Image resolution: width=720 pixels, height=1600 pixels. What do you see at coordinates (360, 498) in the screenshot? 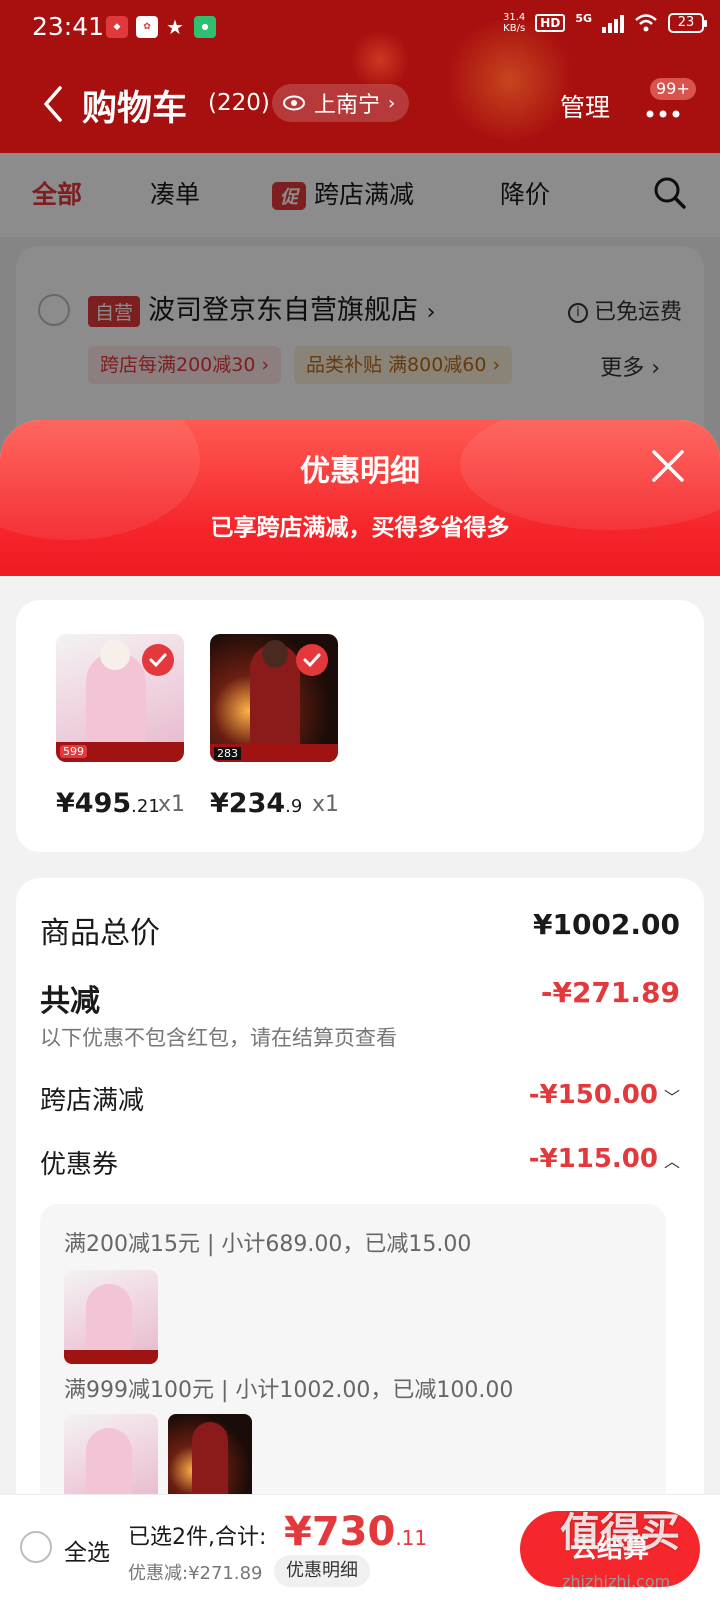
I see `sheet-header: 优惠明细 已享跨店满减，买得多省得多` at bounding box center [360, 498].